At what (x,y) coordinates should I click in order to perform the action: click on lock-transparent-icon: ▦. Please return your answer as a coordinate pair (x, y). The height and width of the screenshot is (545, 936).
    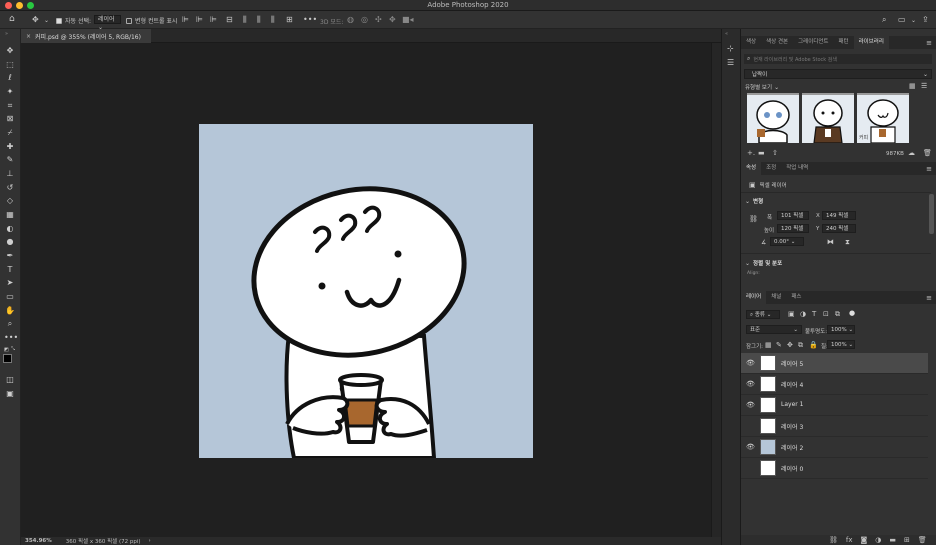
    Looking at the image, I should click on (768, 345).